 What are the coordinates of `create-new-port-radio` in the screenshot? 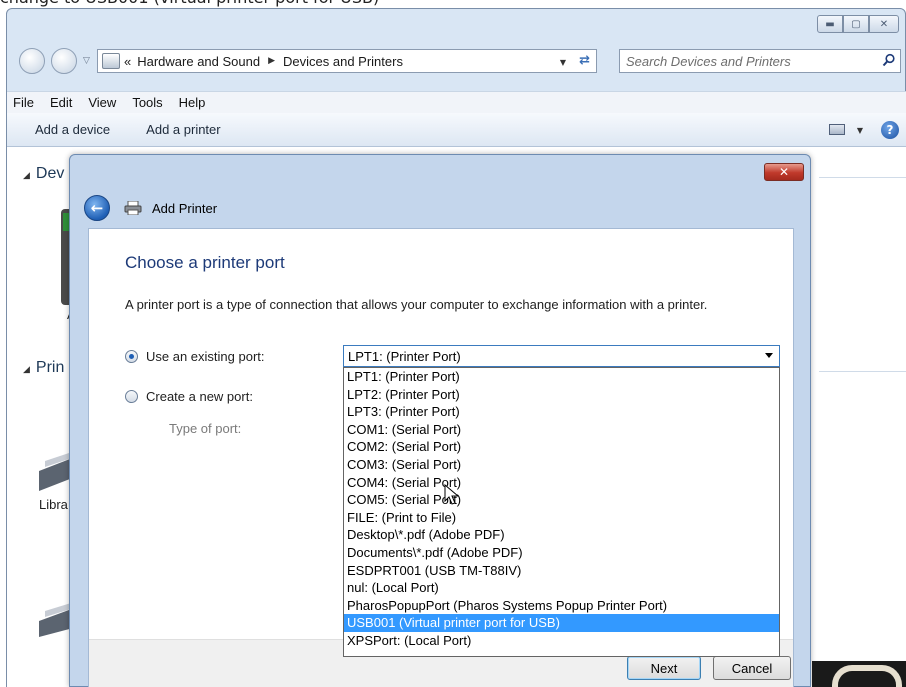 It's located at (131, 396).